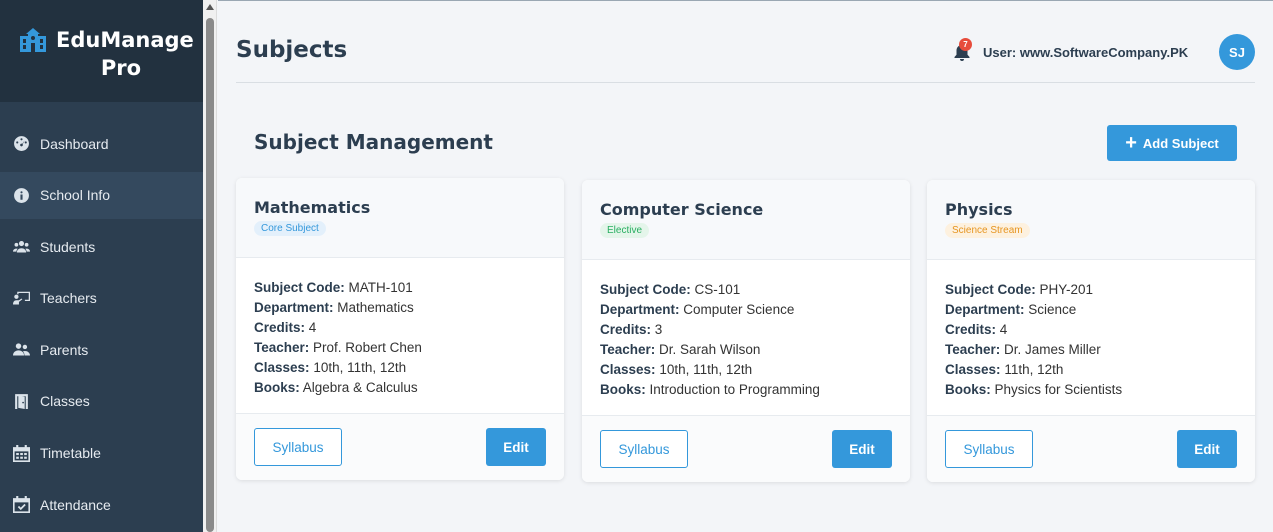  Describe the element at coordinates (210, 275) in the screenshot. I see `scroll-thumb` at that location.